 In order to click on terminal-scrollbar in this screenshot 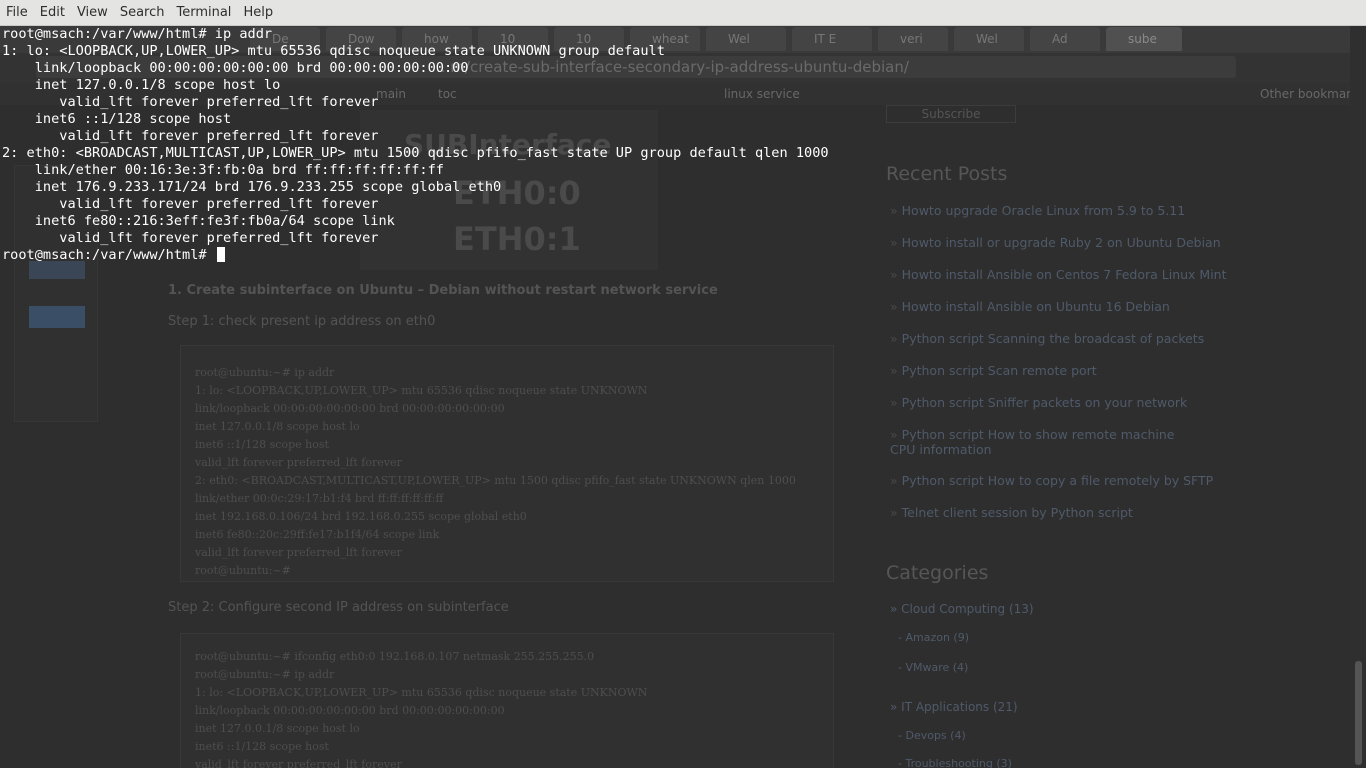, I will do `click(1358, 396)`.